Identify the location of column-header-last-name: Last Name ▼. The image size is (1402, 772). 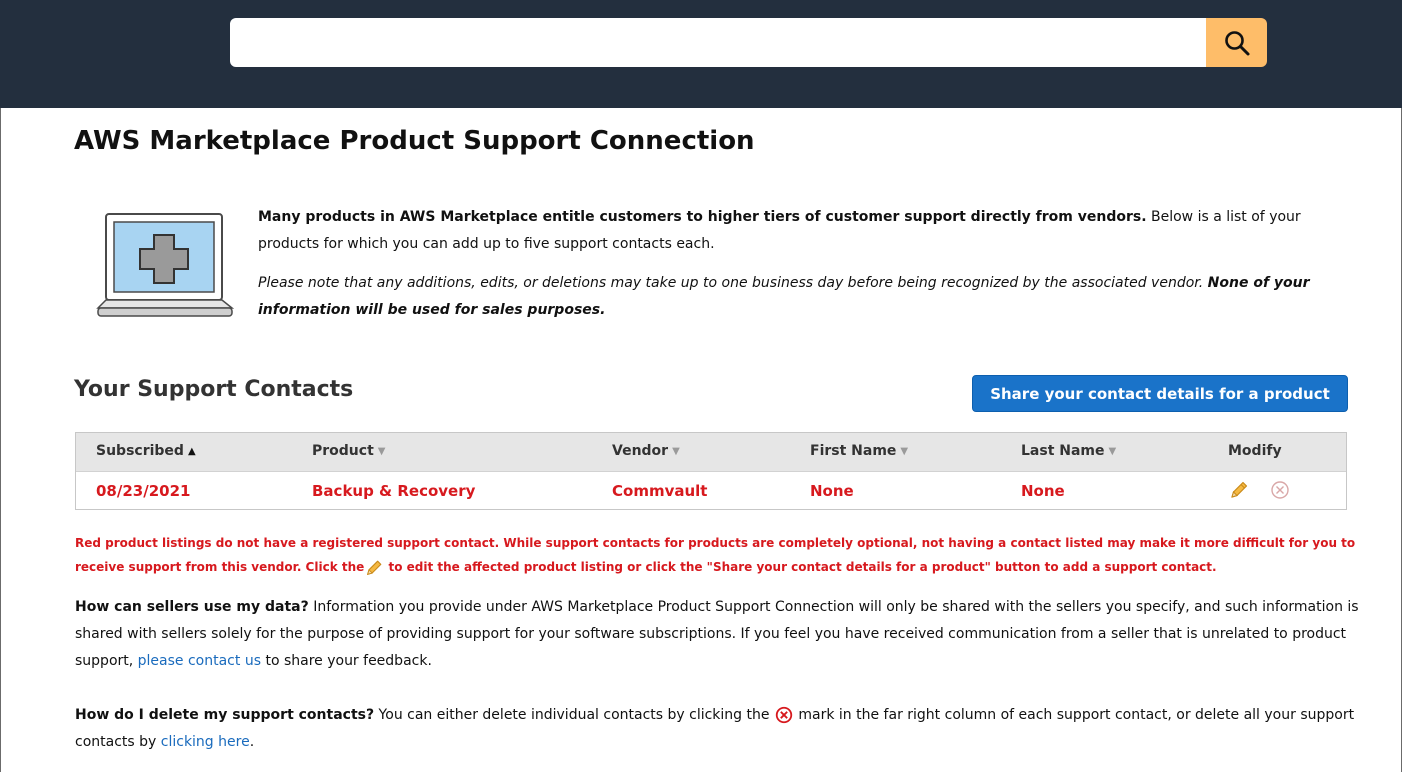
(1068, 451).